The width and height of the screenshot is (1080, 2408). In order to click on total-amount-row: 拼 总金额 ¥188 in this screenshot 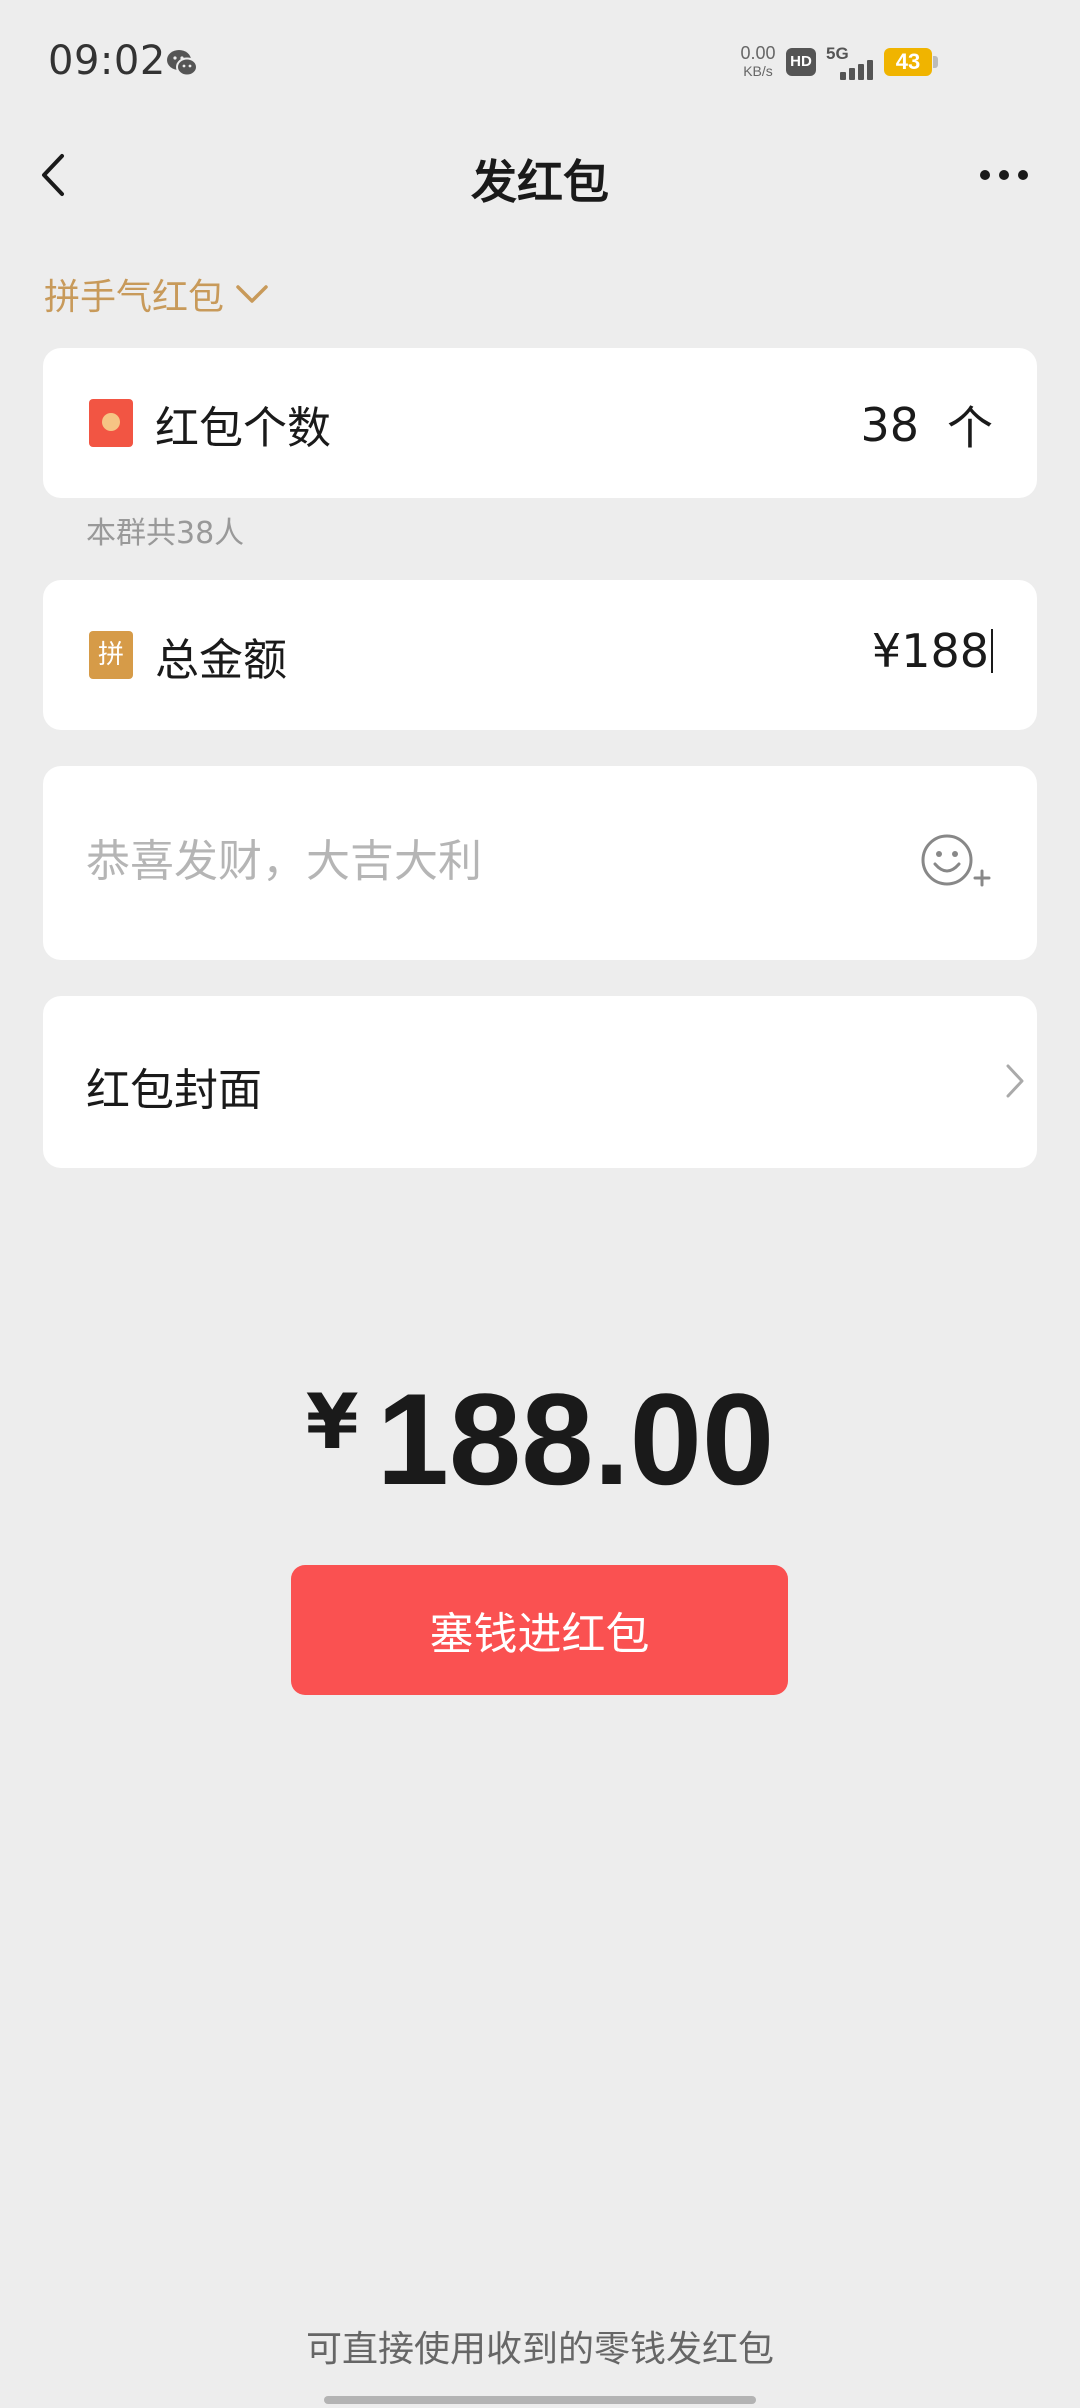, I will do `click(540, 655)`.